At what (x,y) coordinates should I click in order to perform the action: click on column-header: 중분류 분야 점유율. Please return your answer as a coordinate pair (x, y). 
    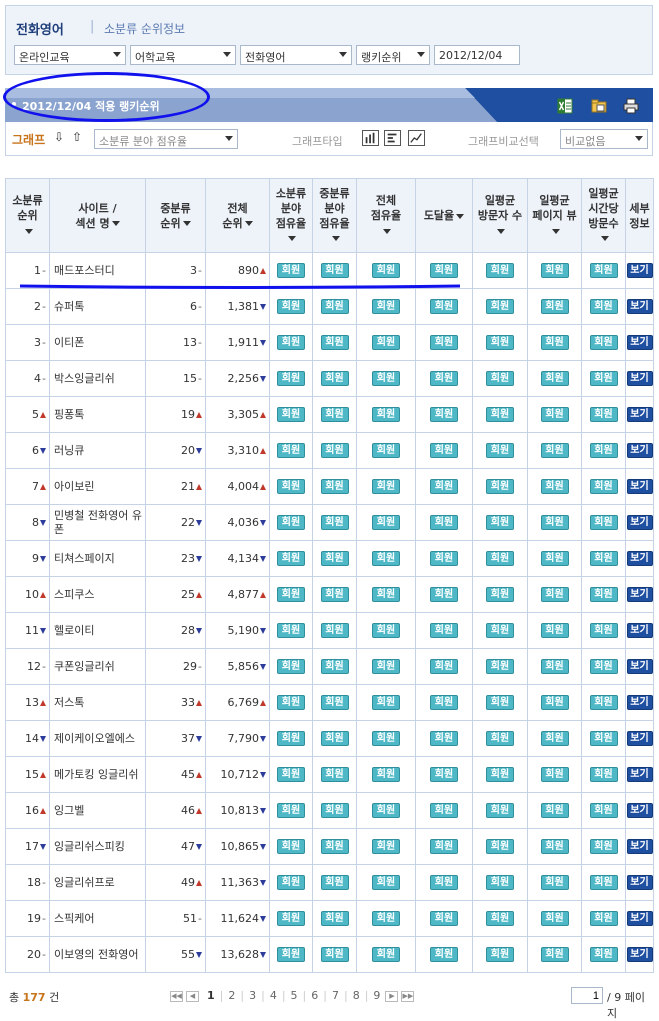
    Looking at the image, I should click on (334, 215).